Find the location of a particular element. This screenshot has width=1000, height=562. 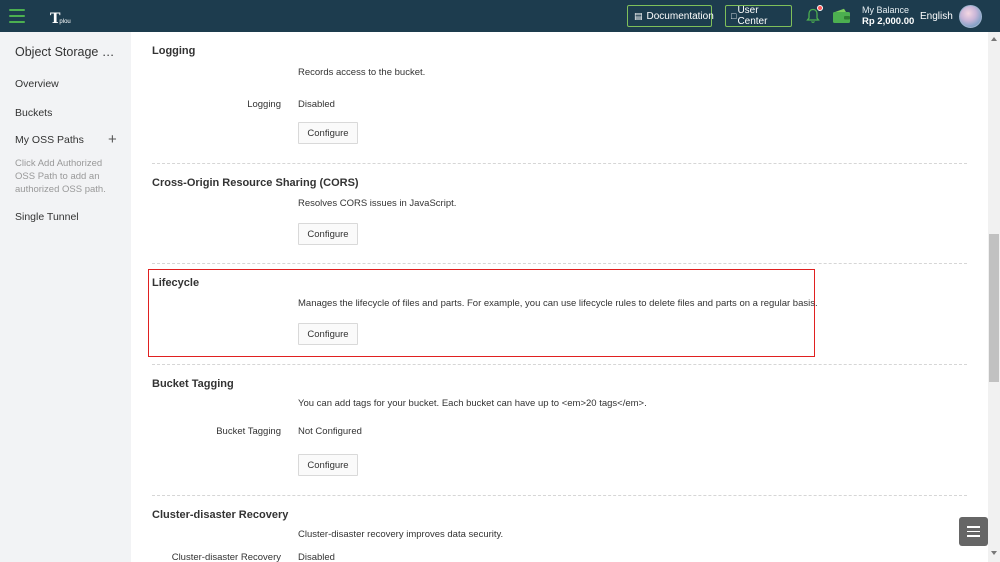

balance-label: My Balance is located at coordinates (886, 10).